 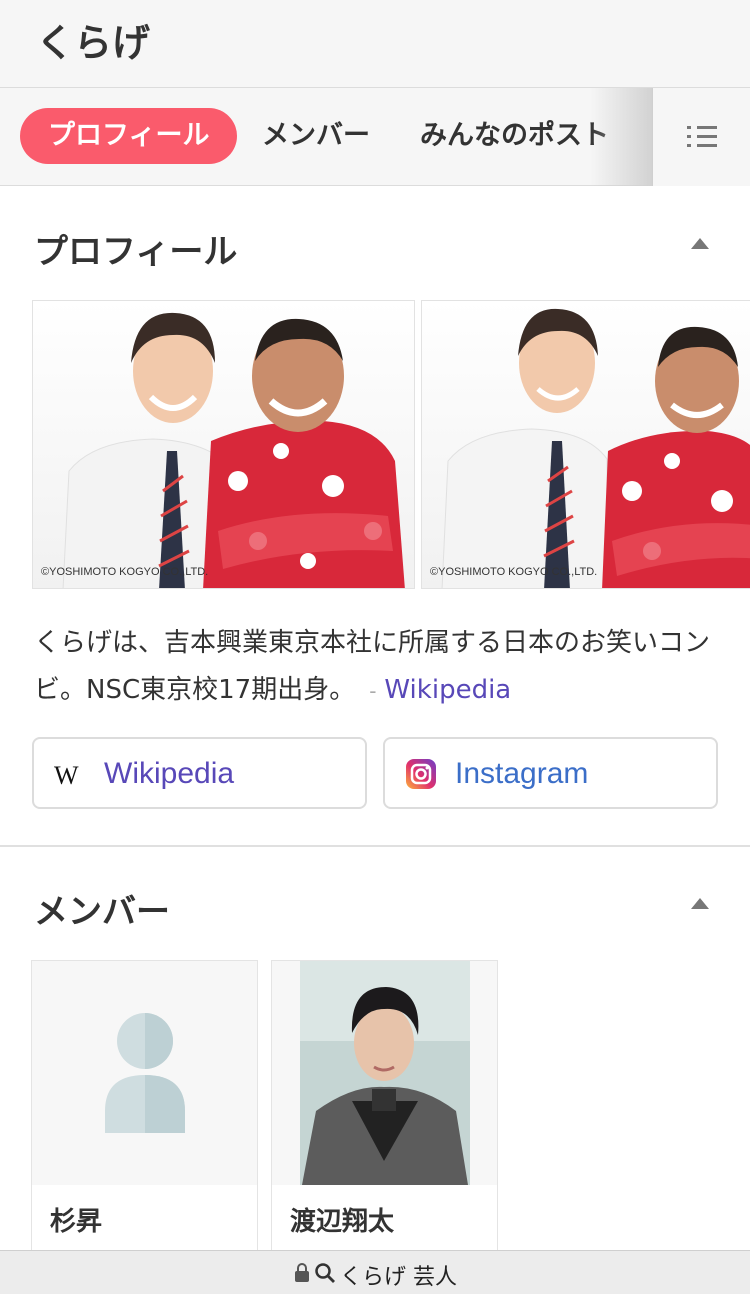 I want to click on profile-collapse-button, so click(x=700, y=244).